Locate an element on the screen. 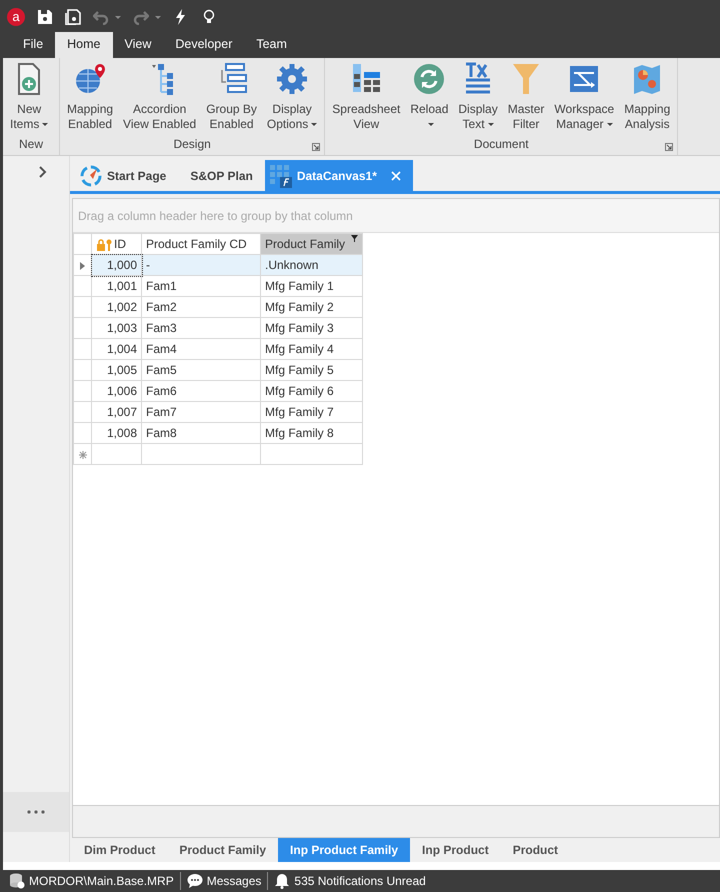 Image resolution: width=720 pixels, height=892 pixels. table-cell: Fam7 is located at coordinates (201, 412).